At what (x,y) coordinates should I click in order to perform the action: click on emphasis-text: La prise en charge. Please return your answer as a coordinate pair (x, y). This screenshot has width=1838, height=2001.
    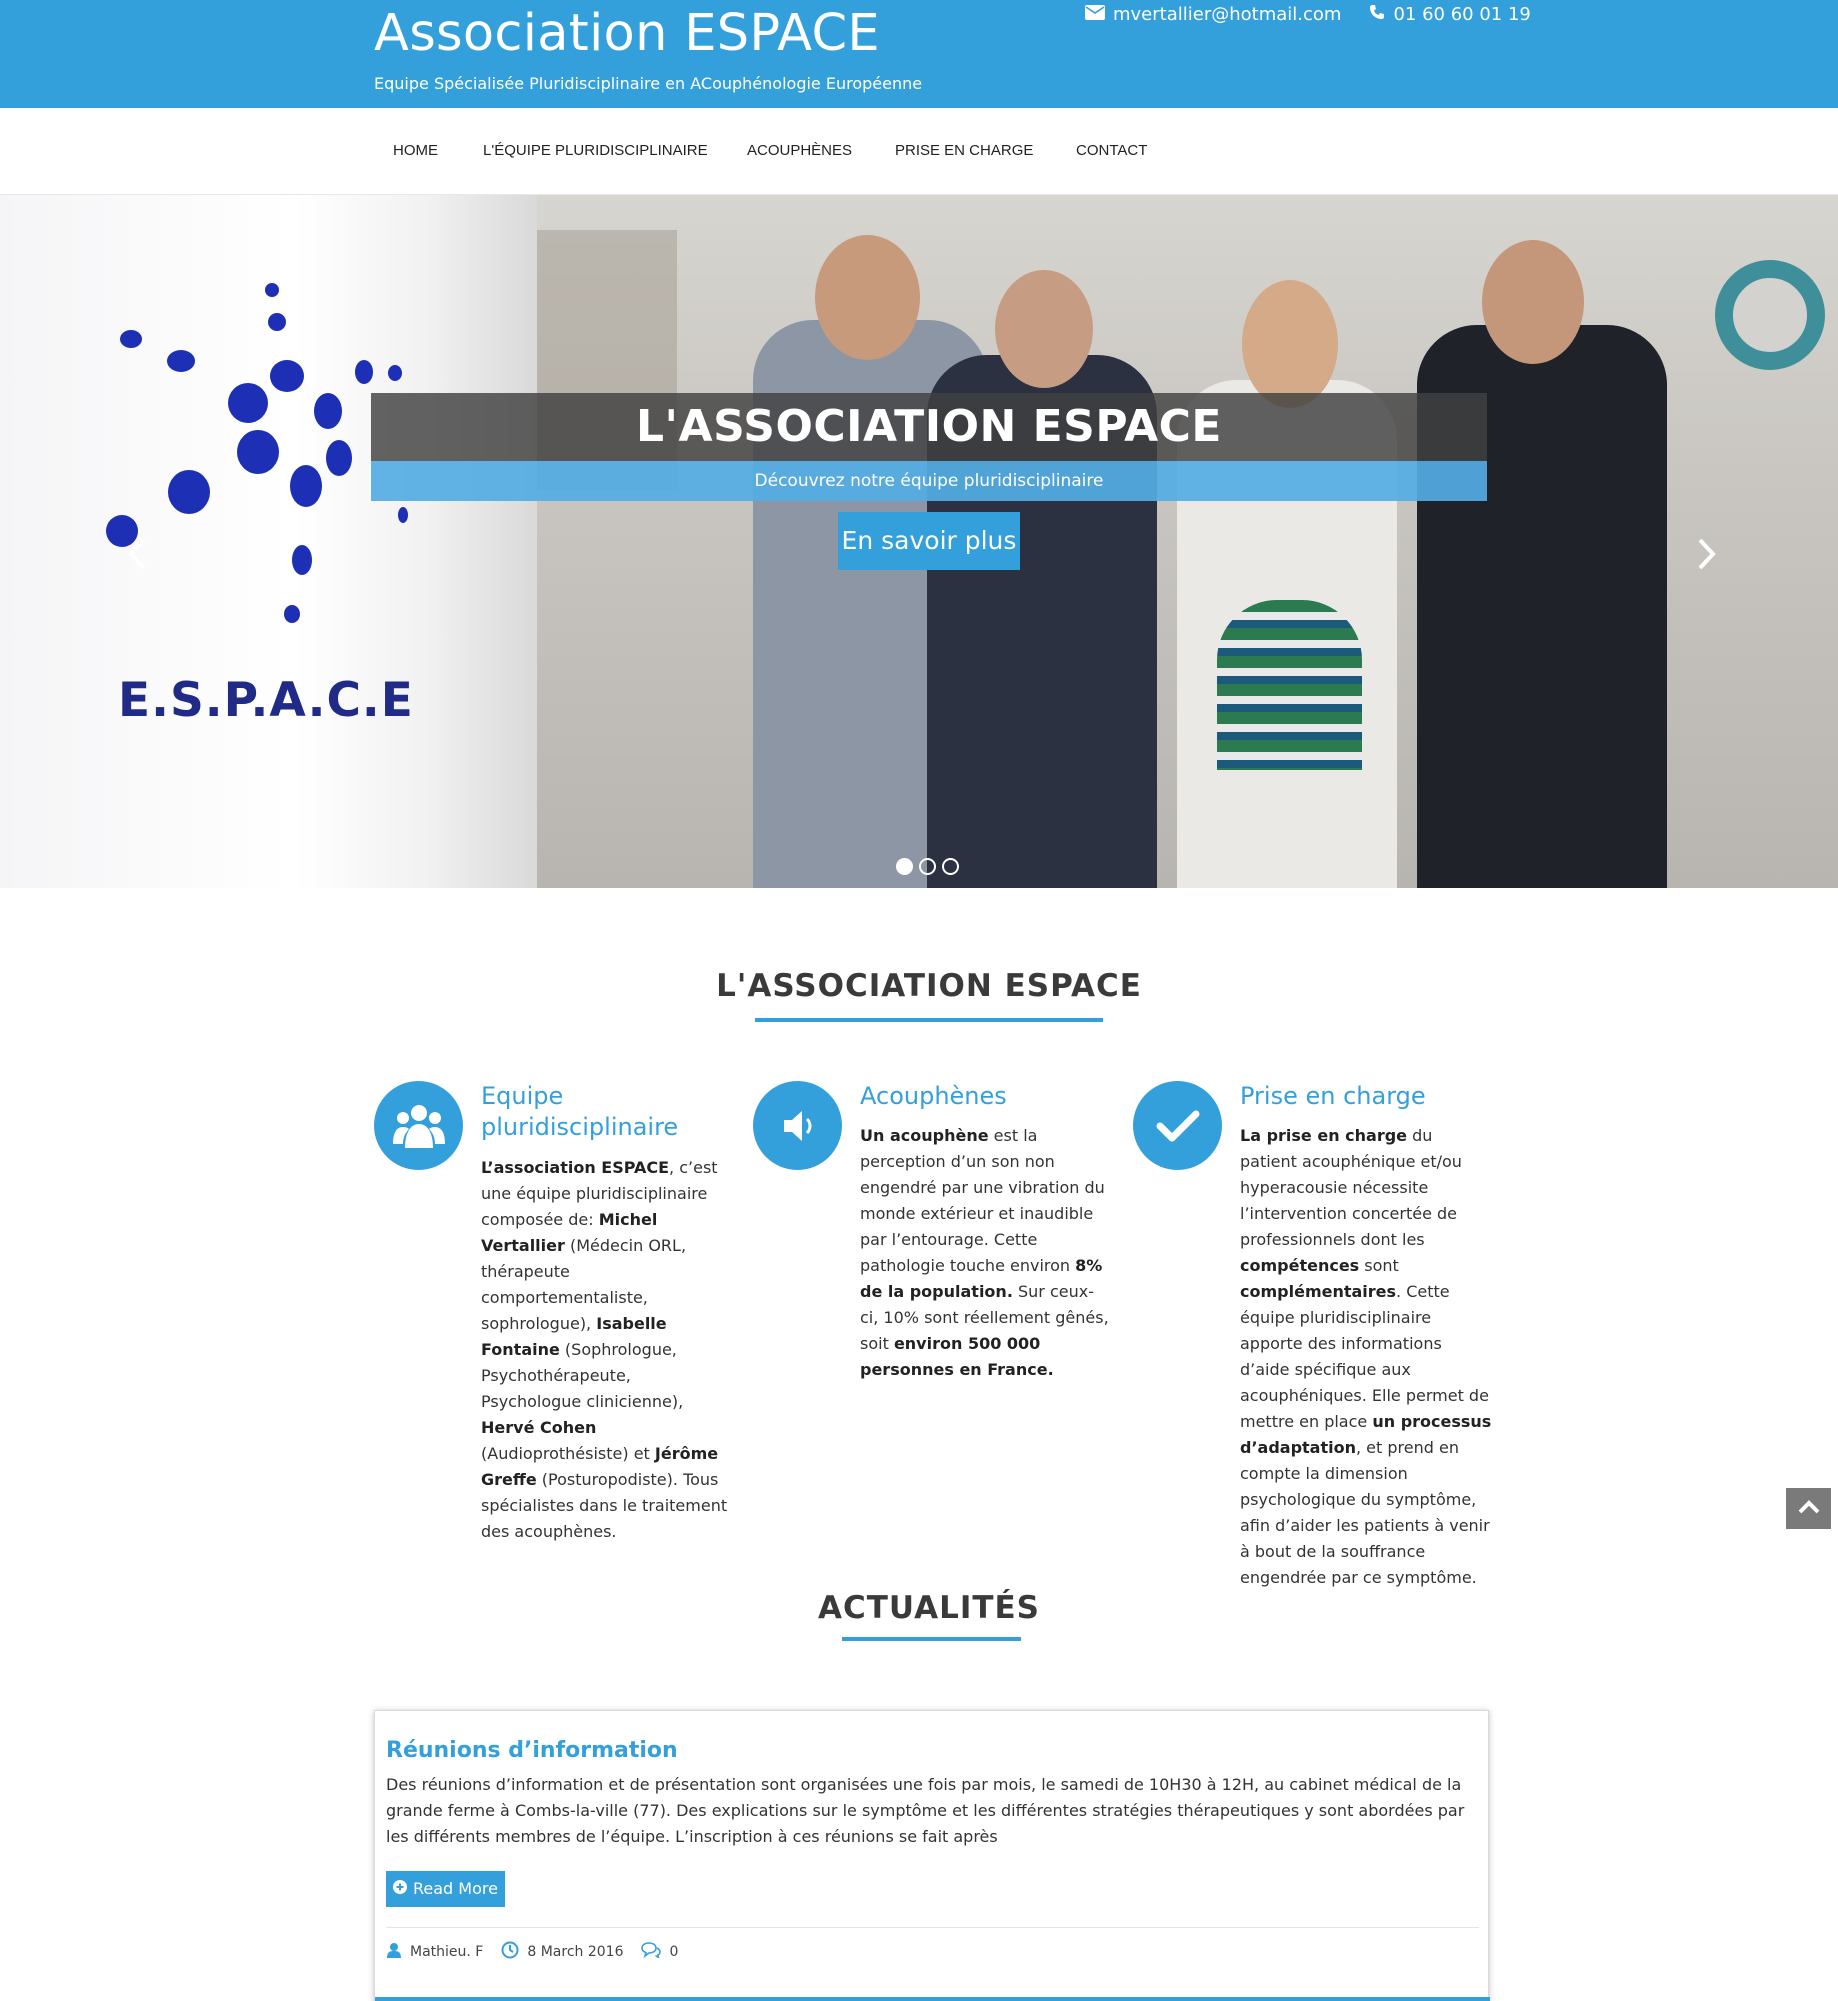
    Looking at the image, I should click on (1324, 1135).